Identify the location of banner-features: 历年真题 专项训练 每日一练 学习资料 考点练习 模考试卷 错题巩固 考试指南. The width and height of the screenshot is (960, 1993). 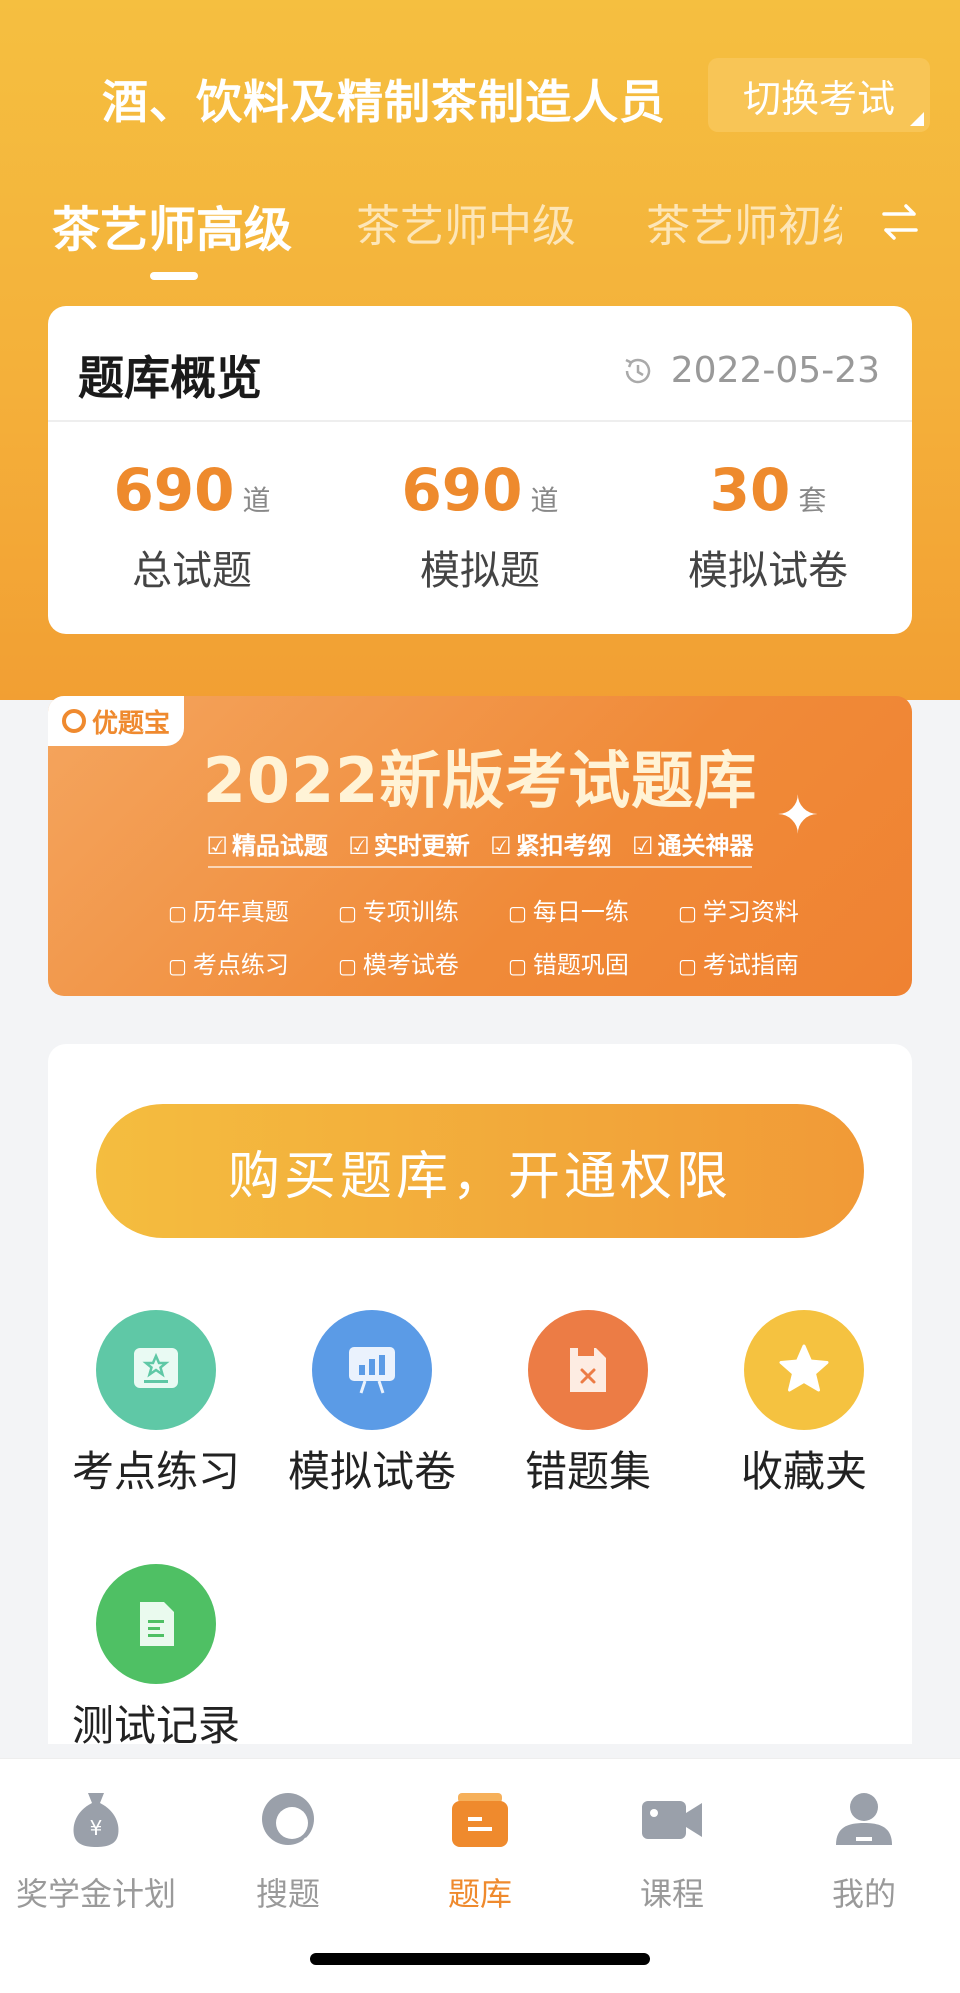
(508, 936).